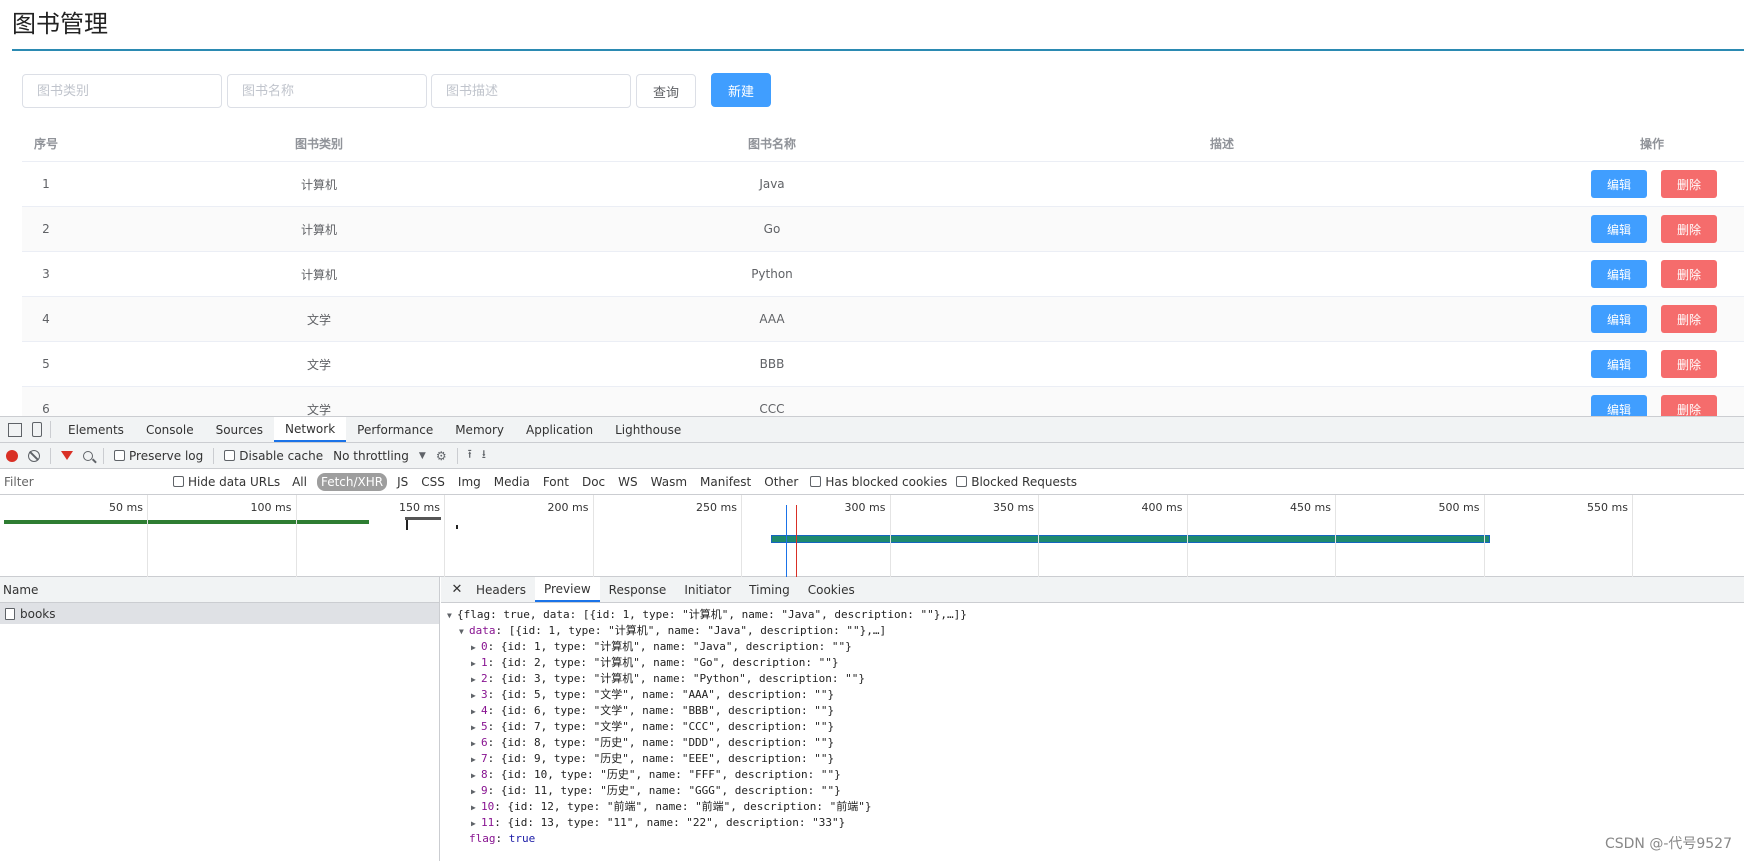 The height and width of the screenshot is (861, 1744). What do you see at coordinates (512, 482) in the screenshot?
I see `type-filter-media: Media` at bounding box center [512, 482].